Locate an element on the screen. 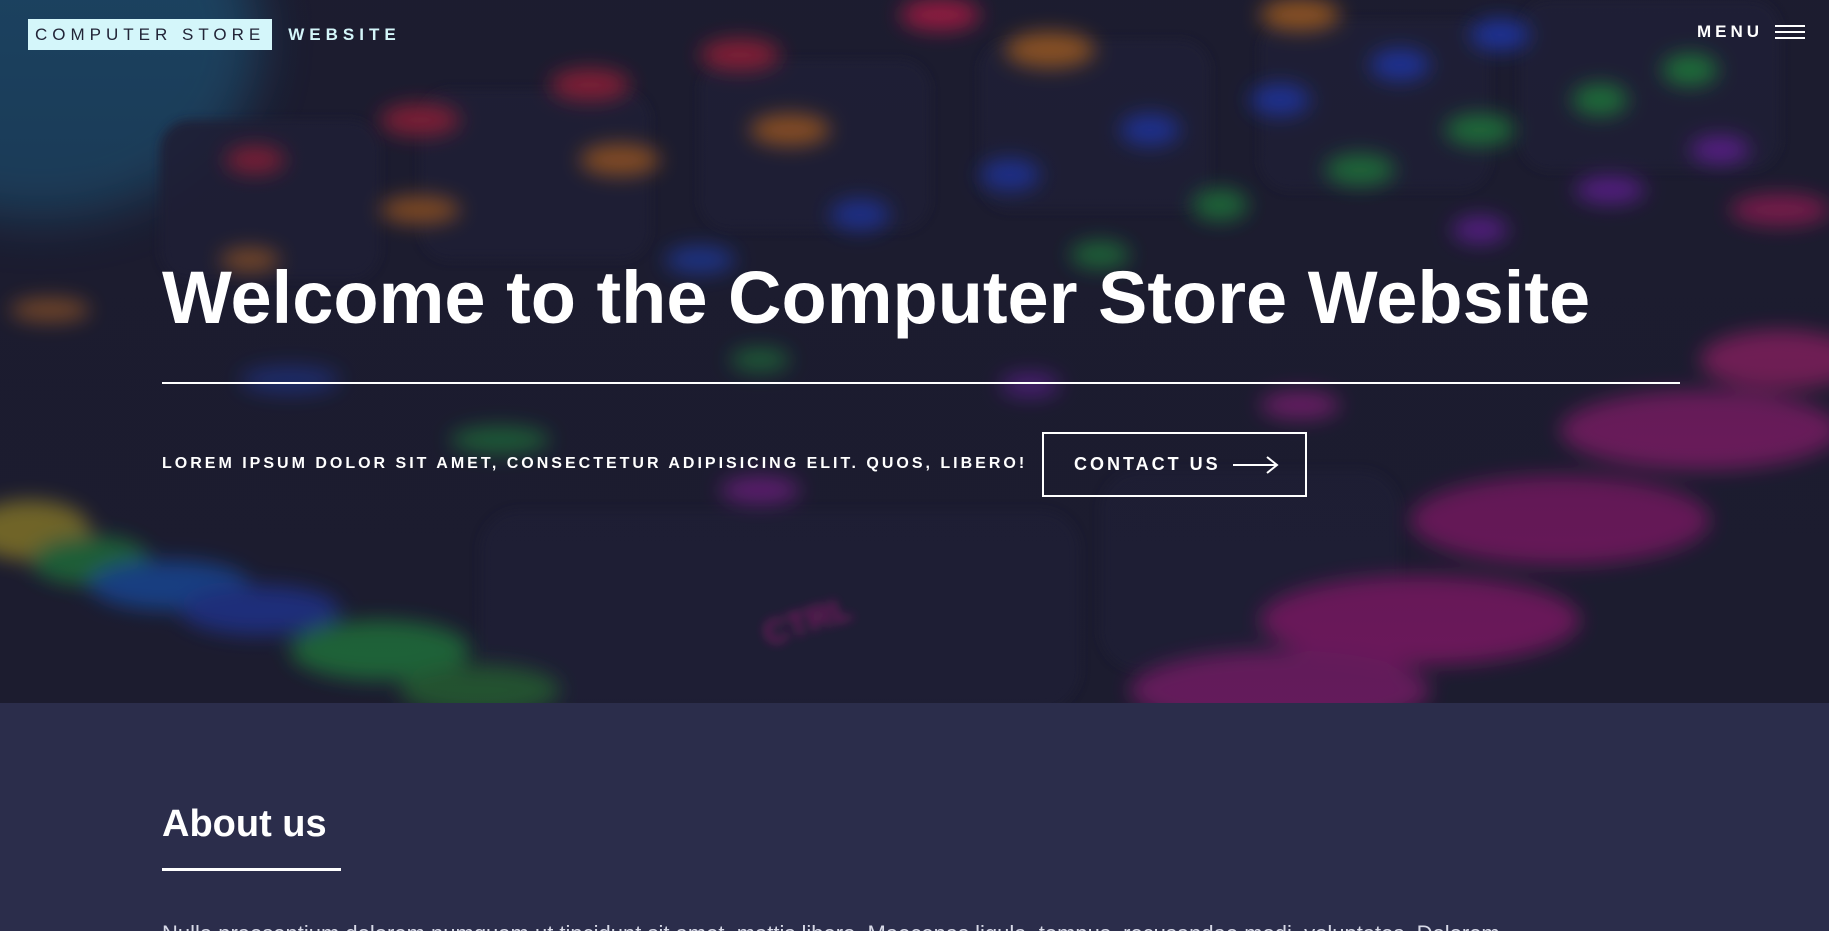 This screenshot has height=931, width=1829. hero-title: Welcome to the Computer Store Website is located at coordinates (876, 297).